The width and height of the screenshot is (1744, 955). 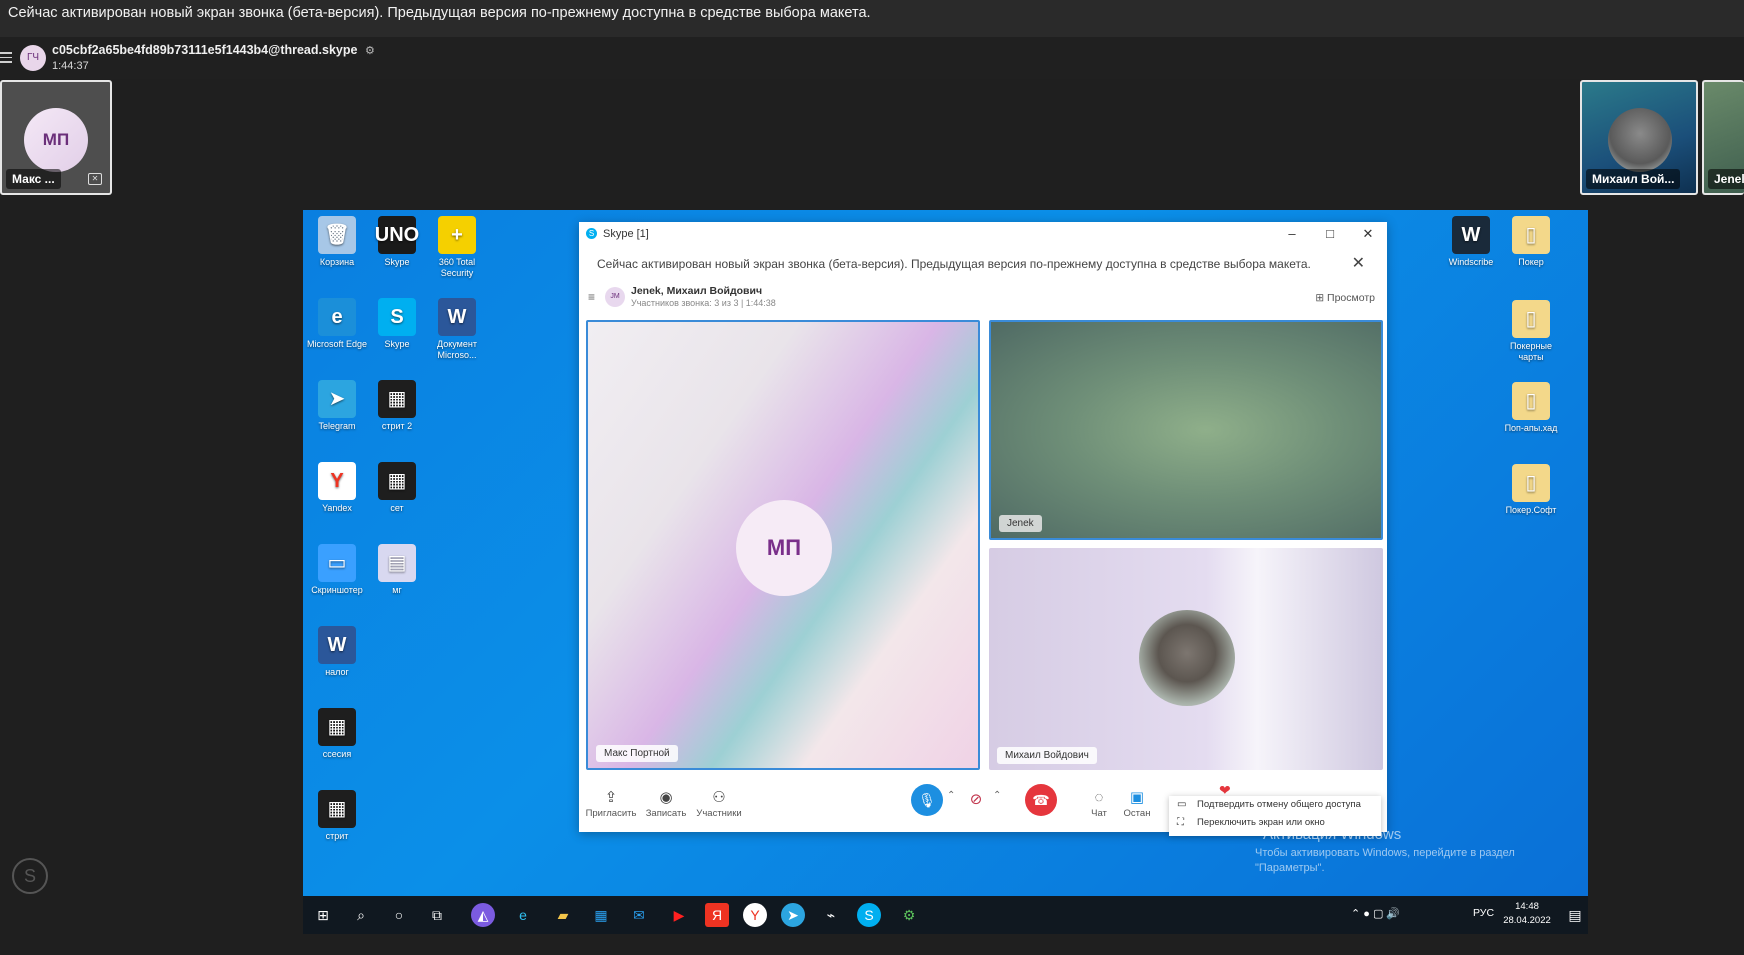 I want to click on camera-options-chevron-icon: ⌃, so click(x=997, y=795).